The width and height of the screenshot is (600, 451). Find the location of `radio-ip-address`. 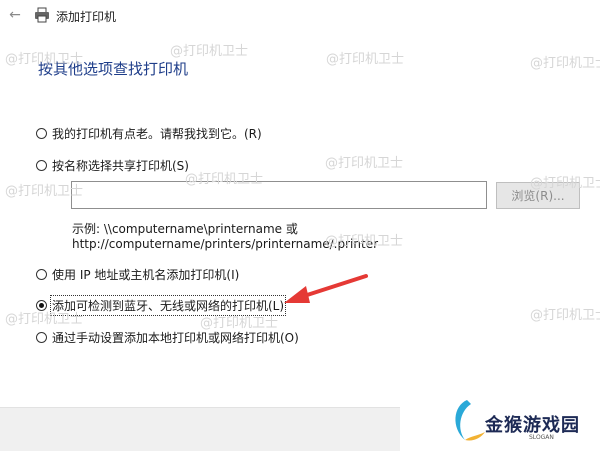

radio-ip-address is located at coordinates (41, 274).